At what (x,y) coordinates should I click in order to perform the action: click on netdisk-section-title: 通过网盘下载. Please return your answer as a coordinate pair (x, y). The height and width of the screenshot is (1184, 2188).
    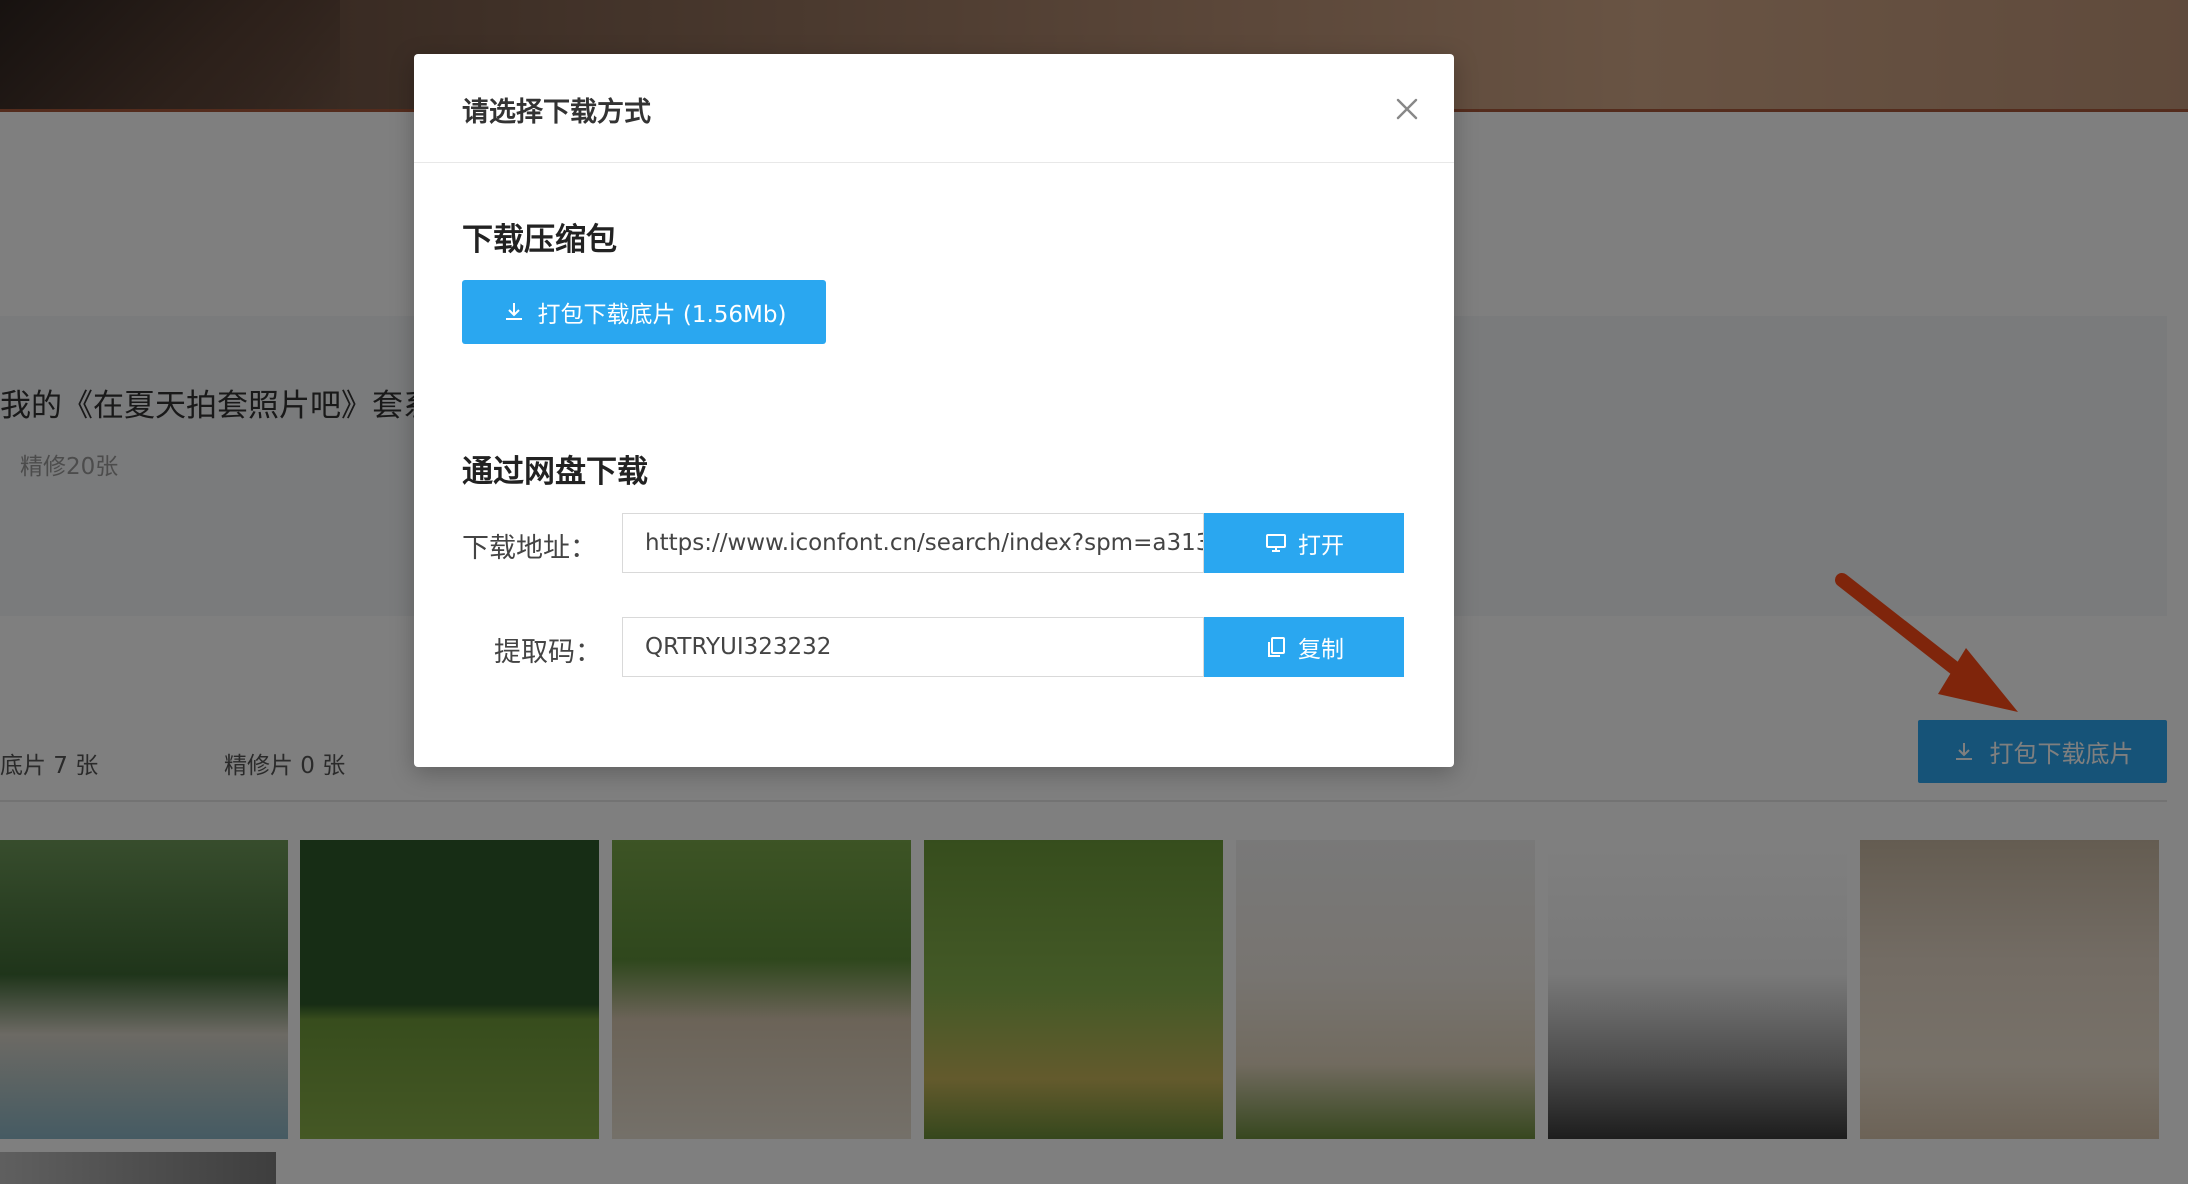
    Looking at the image, I should click on (555, 472).